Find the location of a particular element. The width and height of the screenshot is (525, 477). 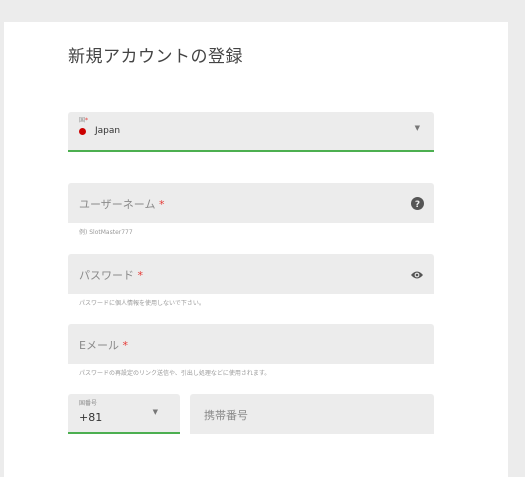

country-code-value: +81 is located at coordinates (91, 417).